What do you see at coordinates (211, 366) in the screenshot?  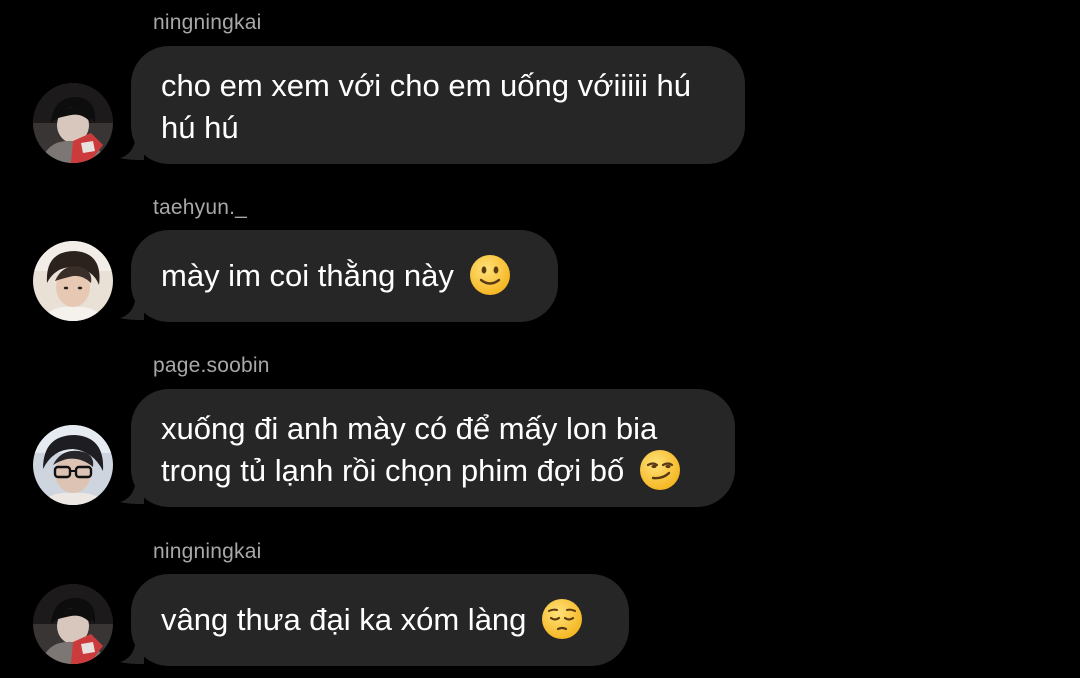 I see `sender-name: page.soobin` at bounding box center [211, 366].